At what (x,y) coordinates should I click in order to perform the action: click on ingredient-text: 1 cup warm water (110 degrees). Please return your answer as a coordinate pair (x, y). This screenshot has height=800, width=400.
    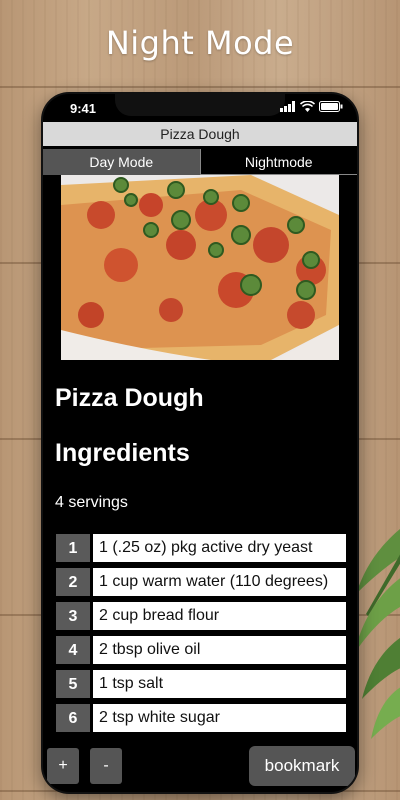
    Looking at the image, I should click on (218, 582).